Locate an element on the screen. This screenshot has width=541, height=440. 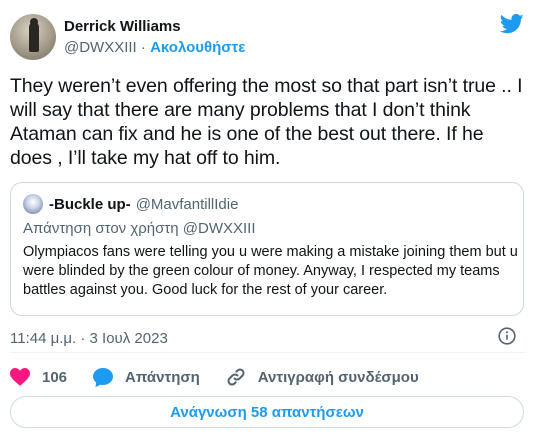
author-handle-row: @DWXXIII · Ακολουθήστε is located at coordinates (154, 47).